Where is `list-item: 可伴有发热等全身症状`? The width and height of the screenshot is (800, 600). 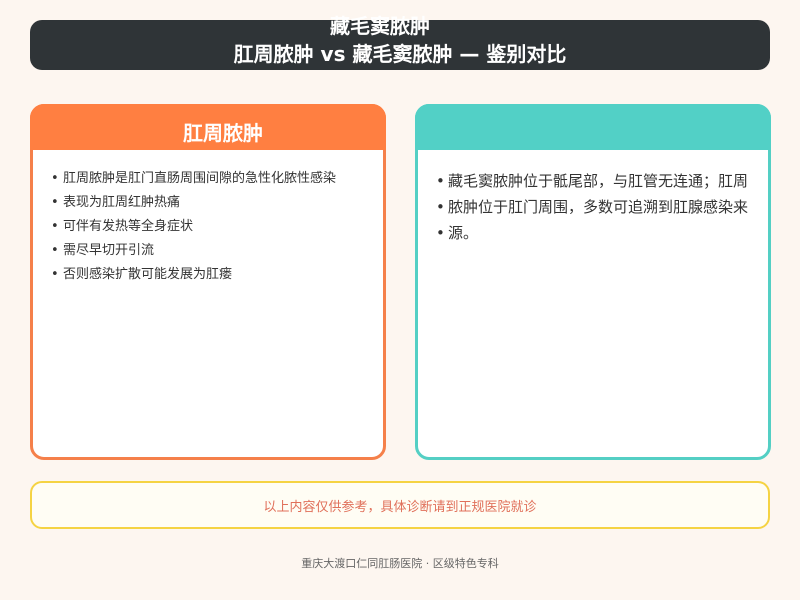
list-item: 可伴有发热等全身症状 is located at coordinates (193, 227).